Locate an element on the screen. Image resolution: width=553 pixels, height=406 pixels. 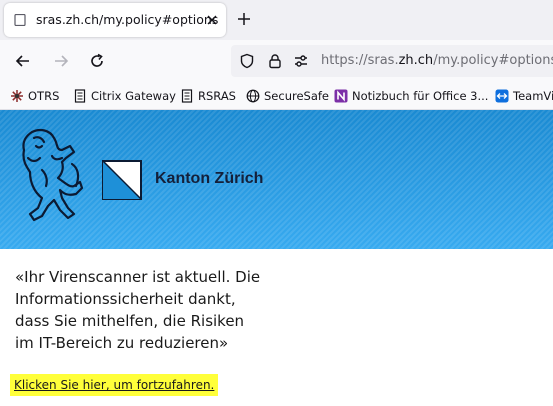
bookmark-label: RSRAS is located at coordinates (217, 95).